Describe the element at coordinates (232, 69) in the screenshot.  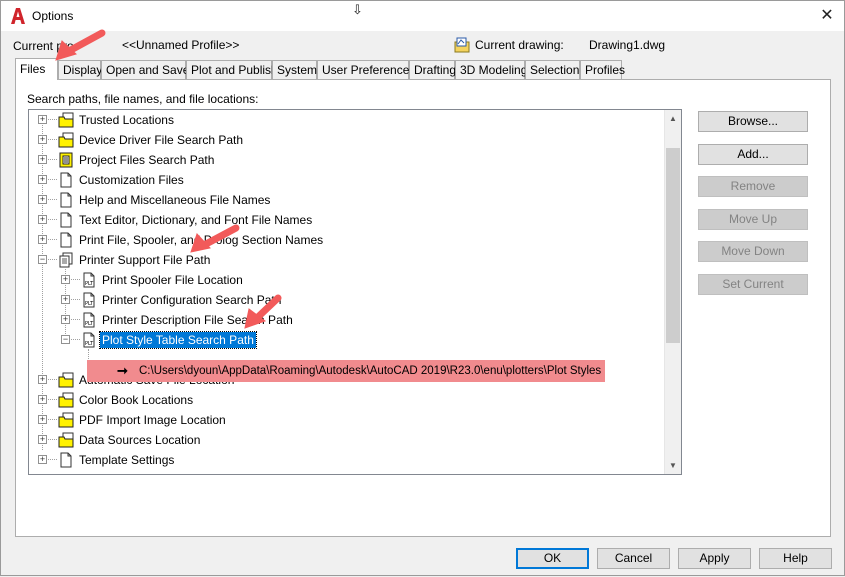
I see `tab-plot-and-publish: Plot and Publish` at that location.